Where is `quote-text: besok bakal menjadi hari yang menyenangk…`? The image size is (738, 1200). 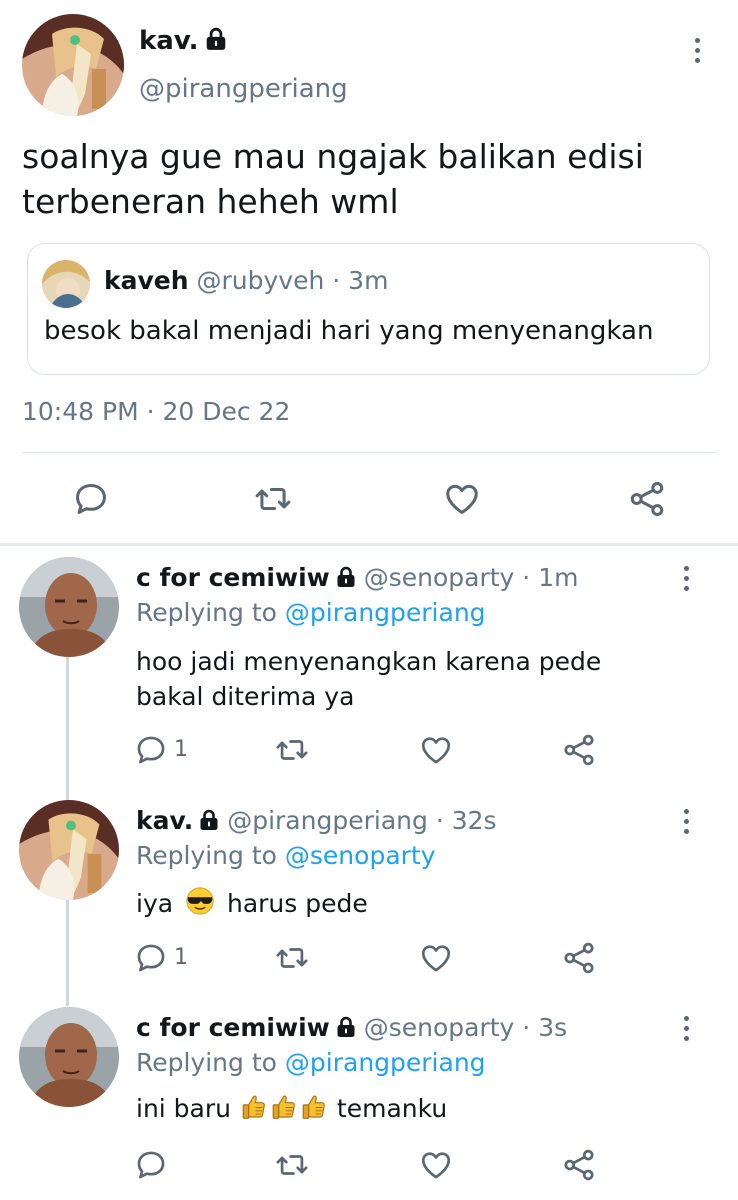
quote-text: besok bakal menjadi hari yang menyenangk… is located at coordinates (349, 331).